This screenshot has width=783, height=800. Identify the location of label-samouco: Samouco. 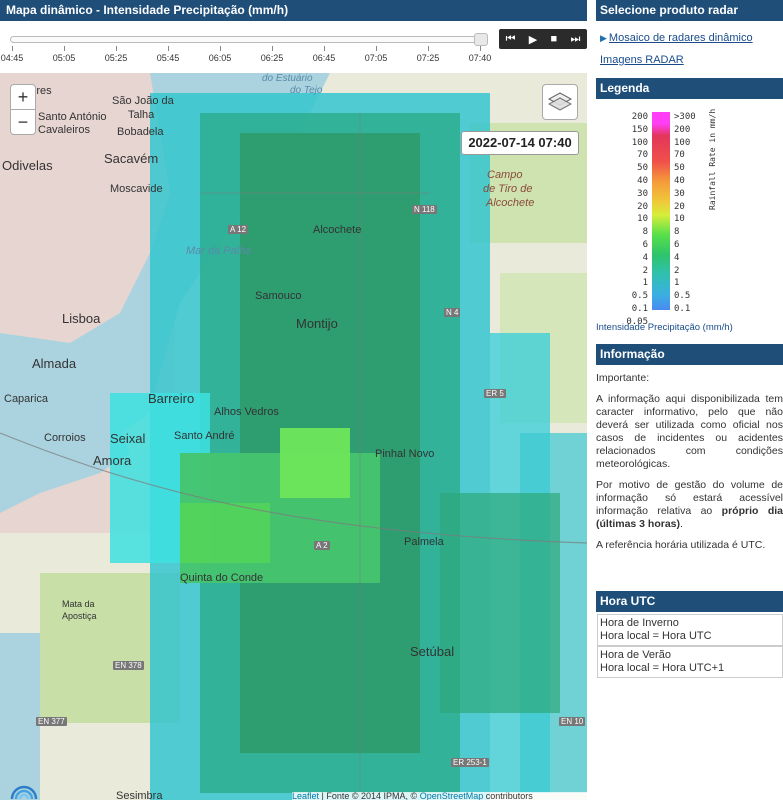
(278, 296).